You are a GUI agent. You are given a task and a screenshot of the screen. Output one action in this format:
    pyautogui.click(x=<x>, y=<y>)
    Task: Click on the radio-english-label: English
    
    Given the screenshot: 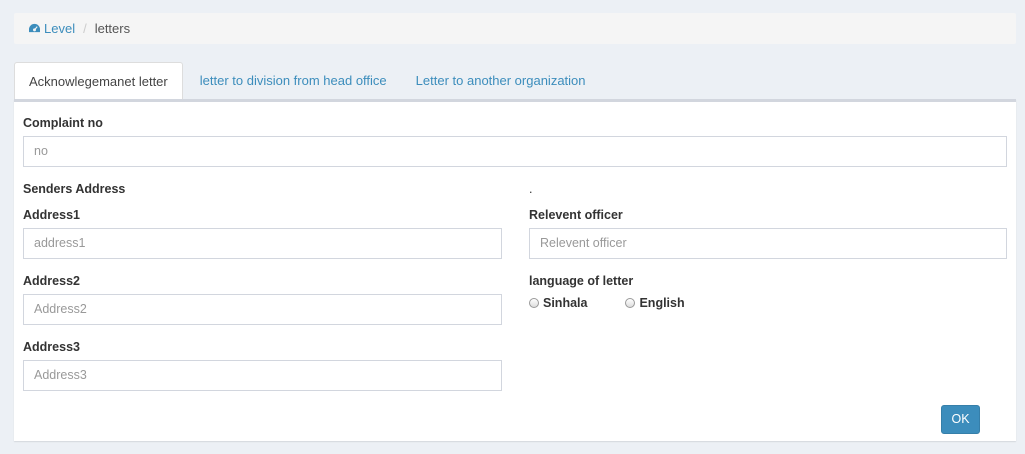 What is the action you would take?
    pyautogui.click(x=662, y=303)
    